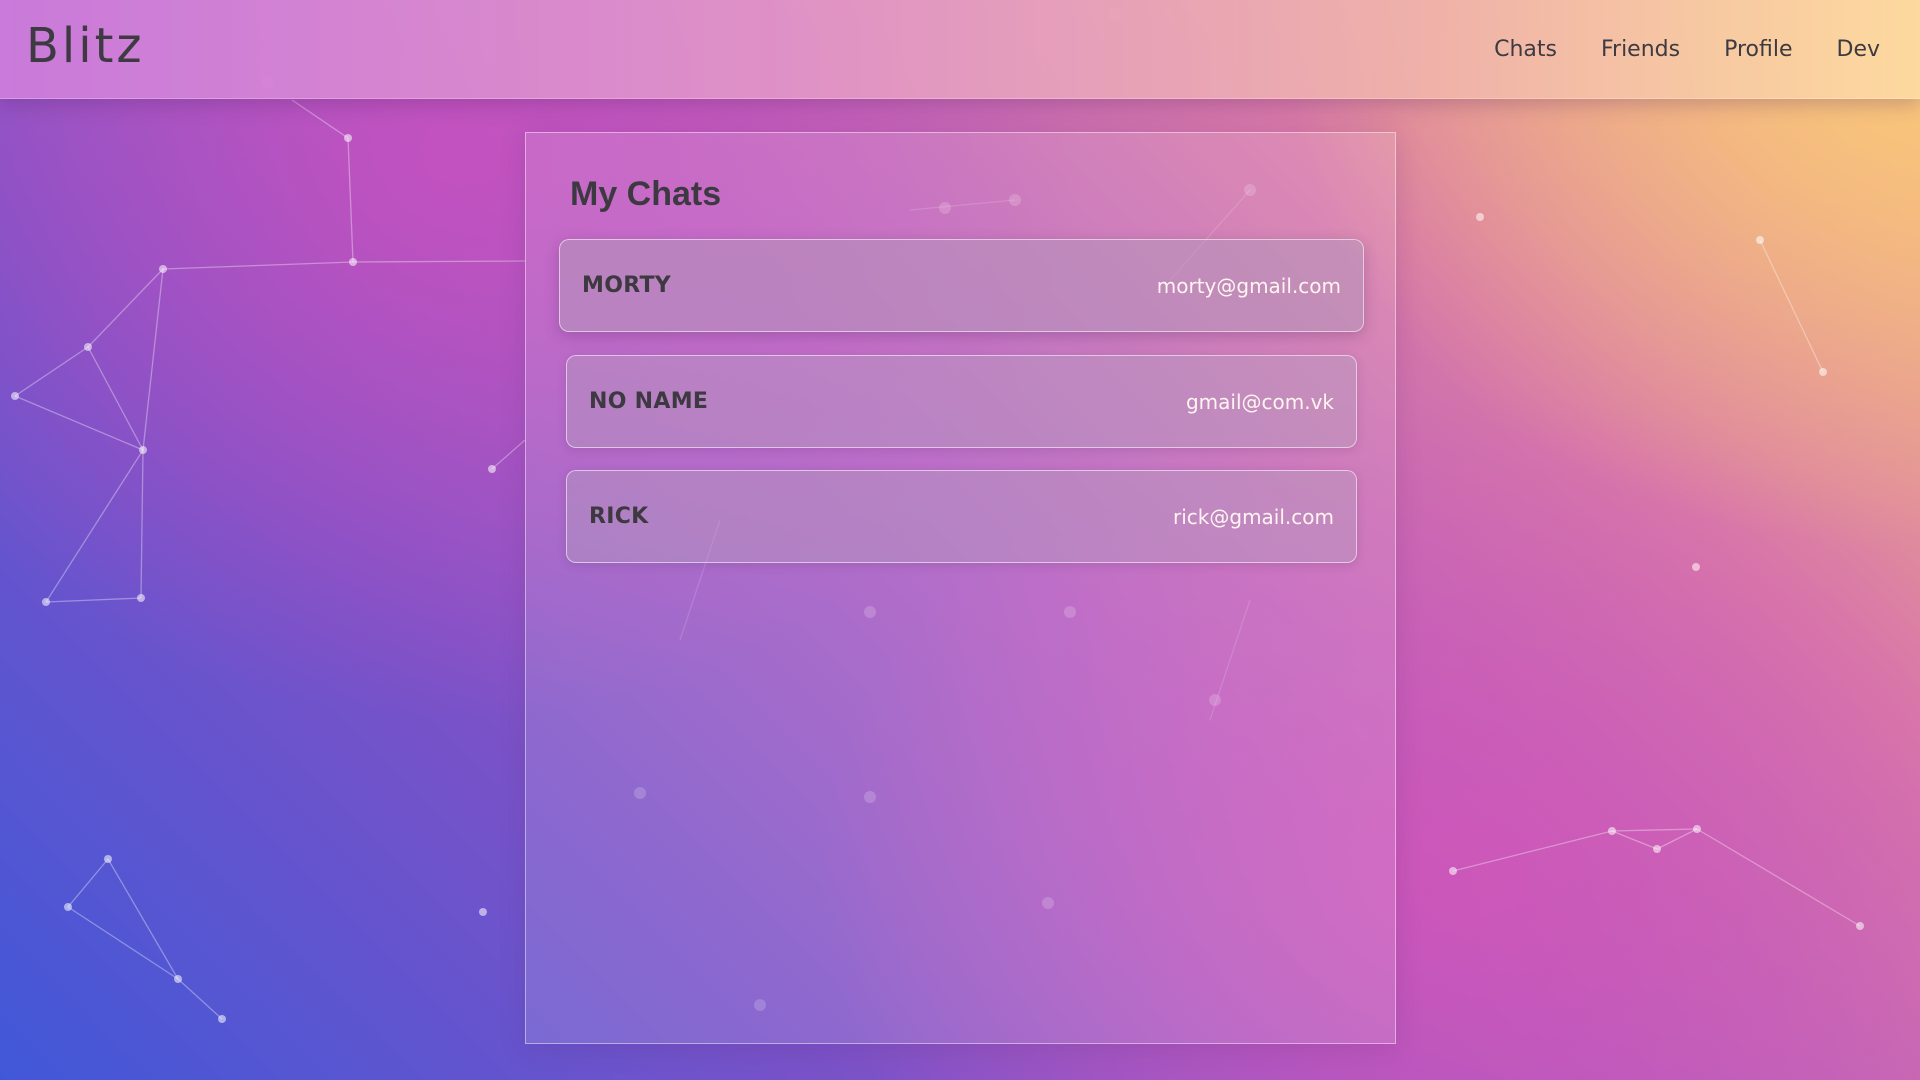  I want to click on chat-item-name: MORTY, so click(626, 285).